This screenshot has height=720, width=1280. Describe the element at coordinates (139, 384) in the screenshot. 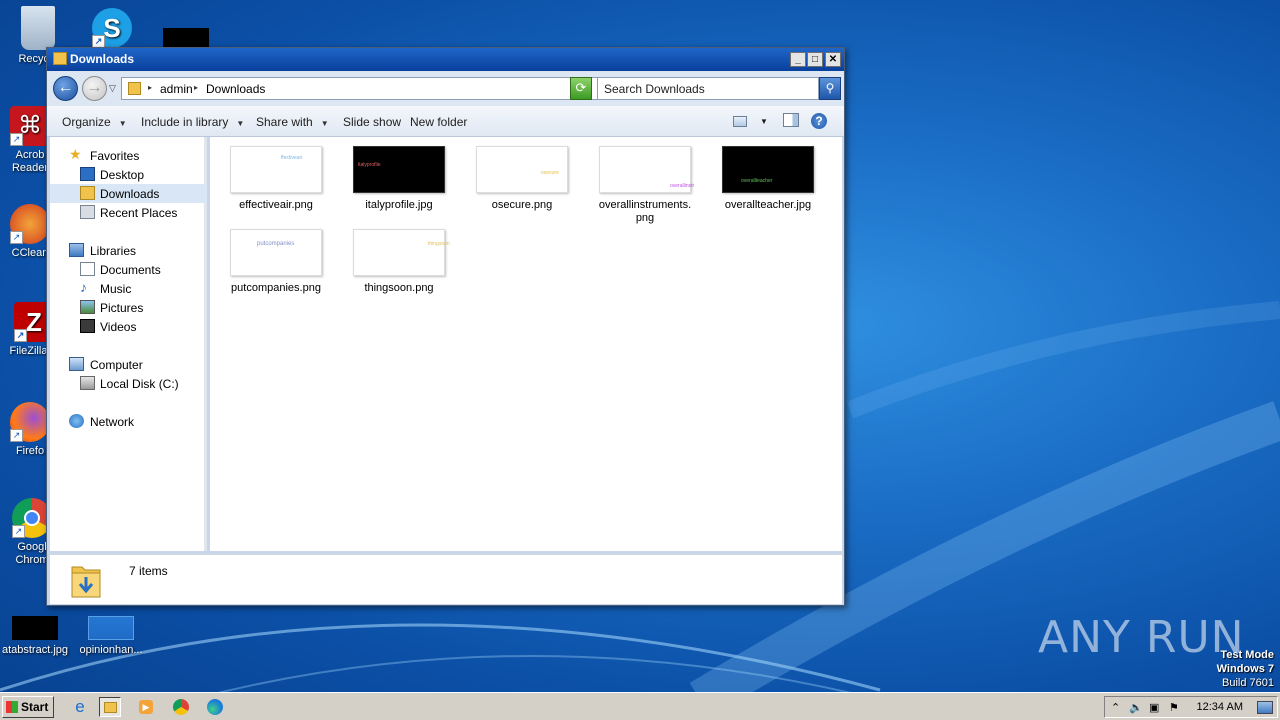

I see `nav-label: Local Disk (C:)` at that location.